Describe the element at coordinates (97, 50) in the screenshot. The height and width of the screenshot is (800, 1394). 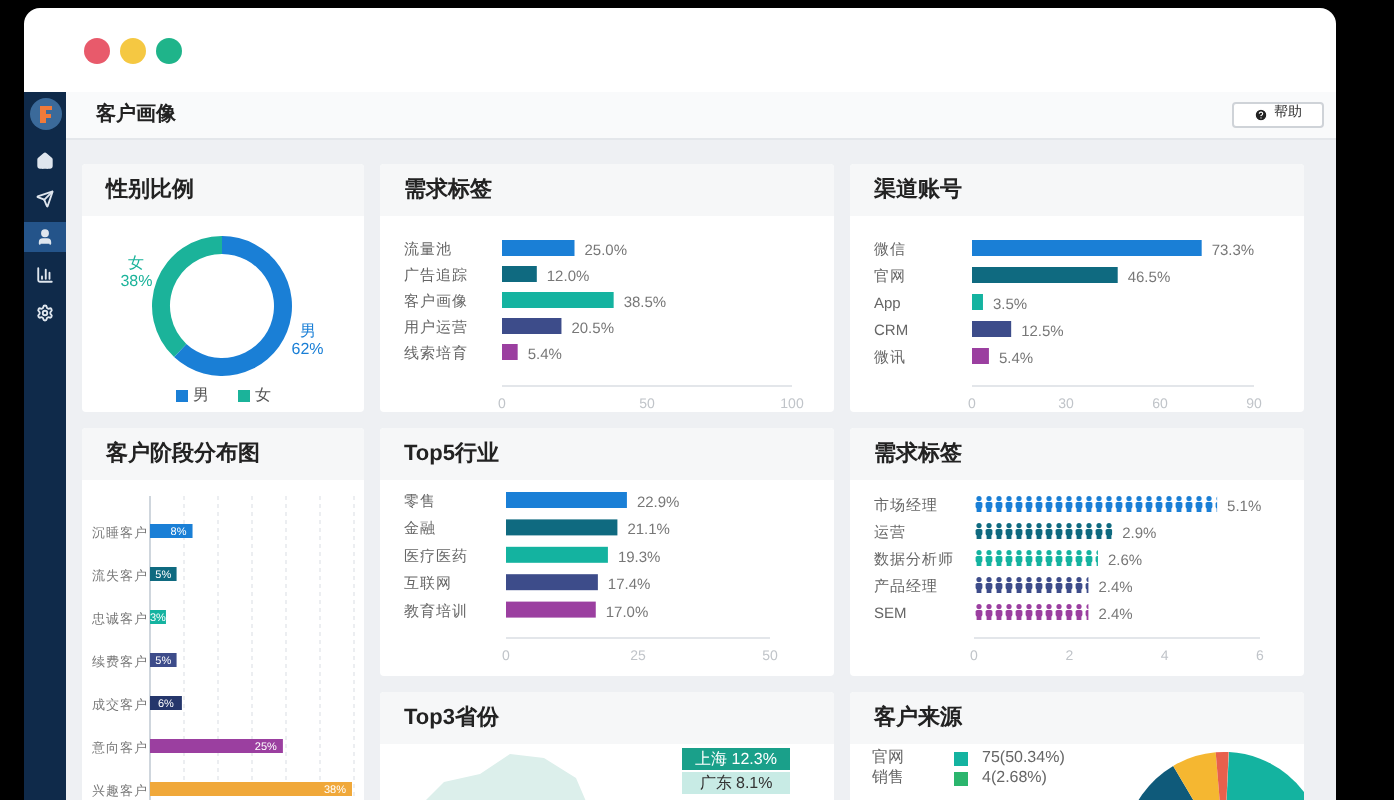
I see `close-button` at that location.